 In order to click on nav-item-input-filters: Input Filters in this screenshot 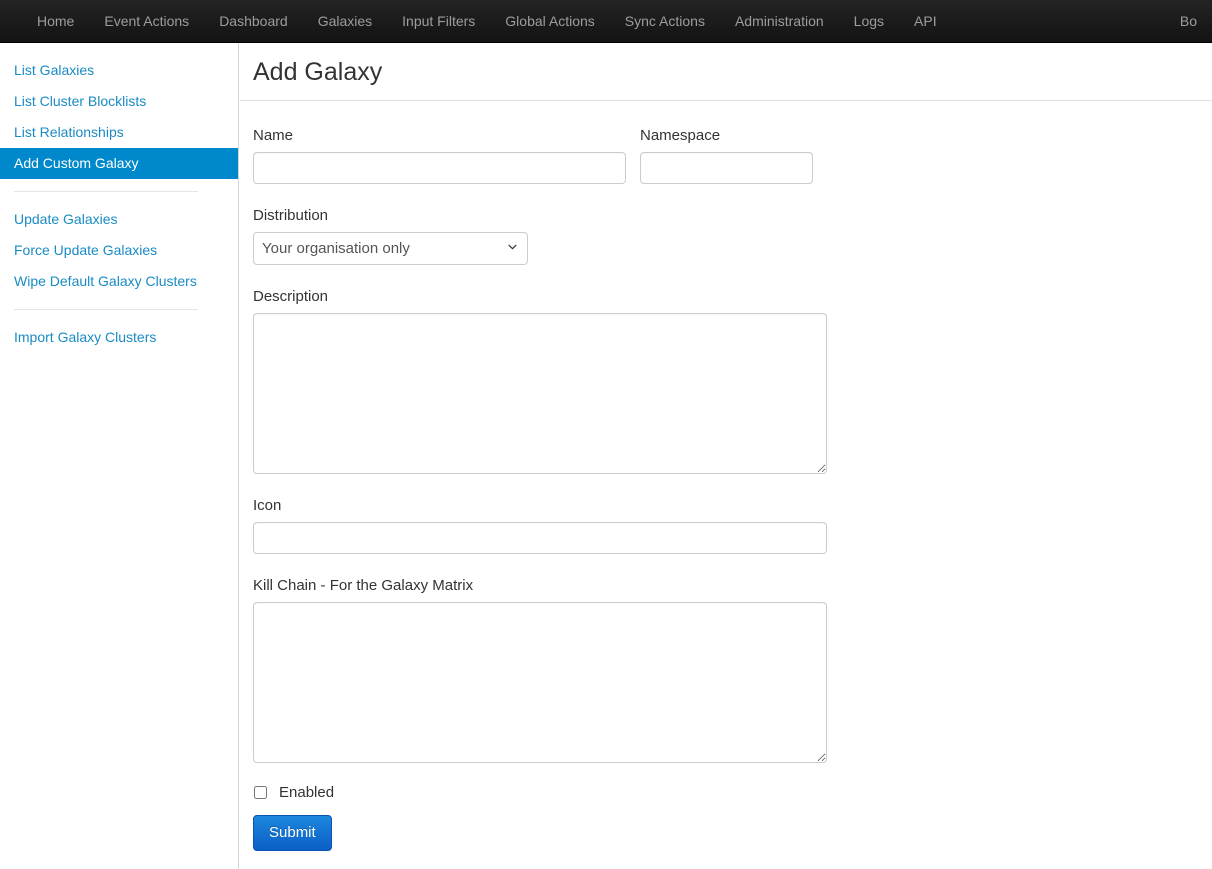, I will do `click(438, 21)`.